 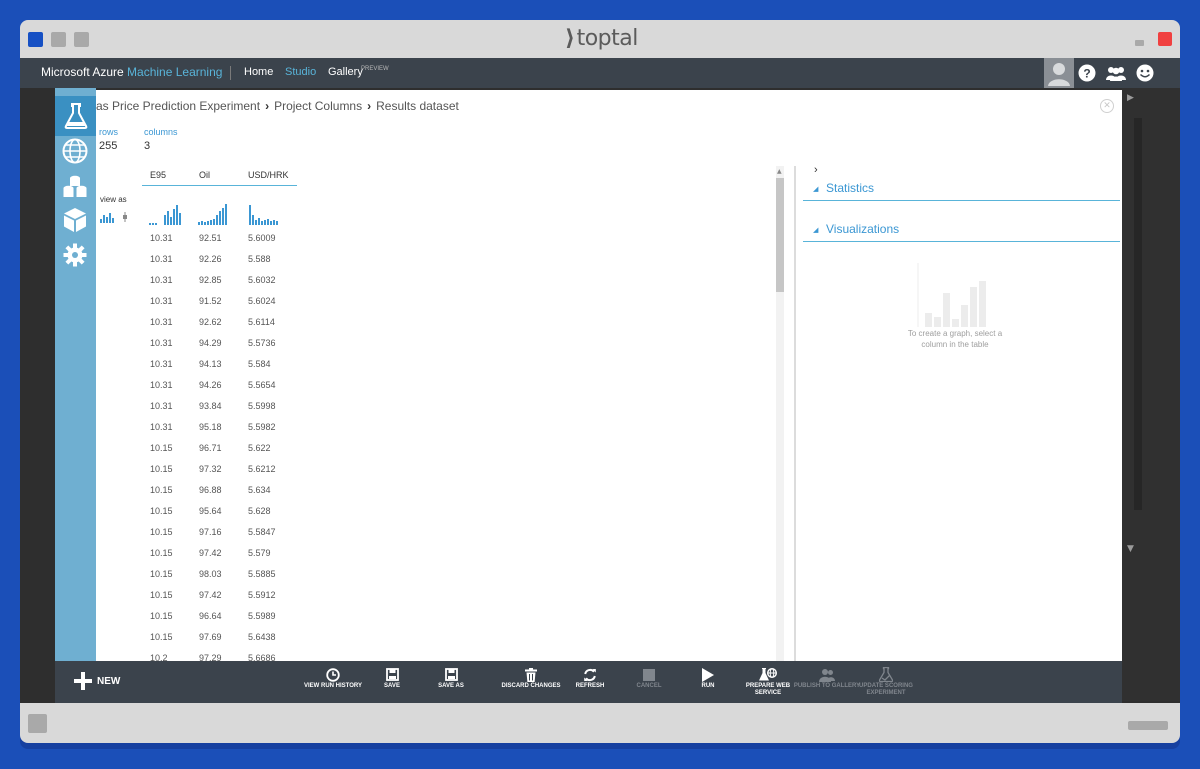 What do you see at coordinates (210, 511) in the screenshot?
I see `cell-oil: 95.64` at bounding box center [210, 511].